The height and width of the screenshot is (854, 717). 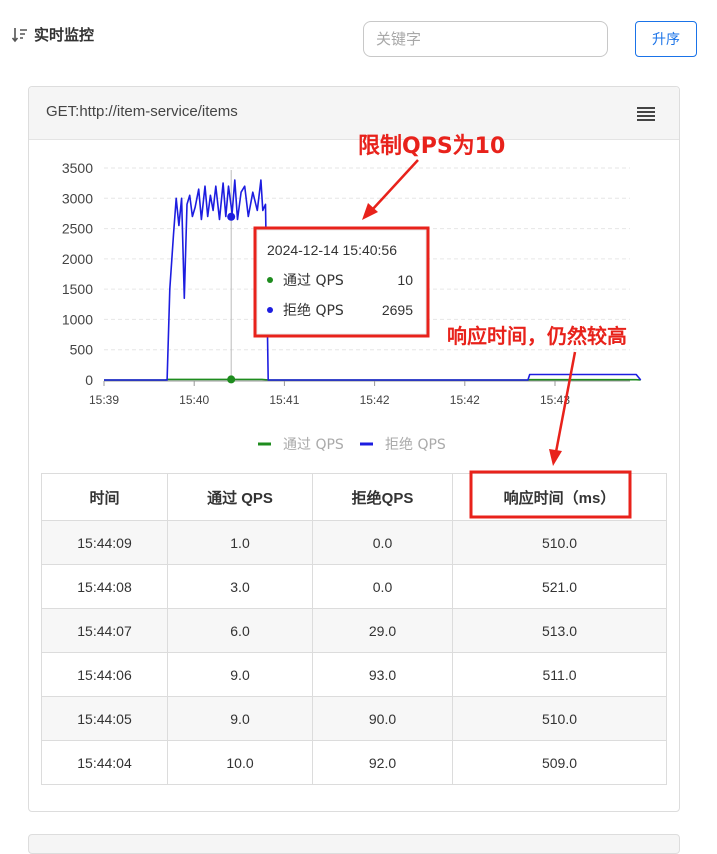 What do you see at coordinates (231, 379) in the screenshot?
I see `pass-qps-point` at bounding box center [231, 379].